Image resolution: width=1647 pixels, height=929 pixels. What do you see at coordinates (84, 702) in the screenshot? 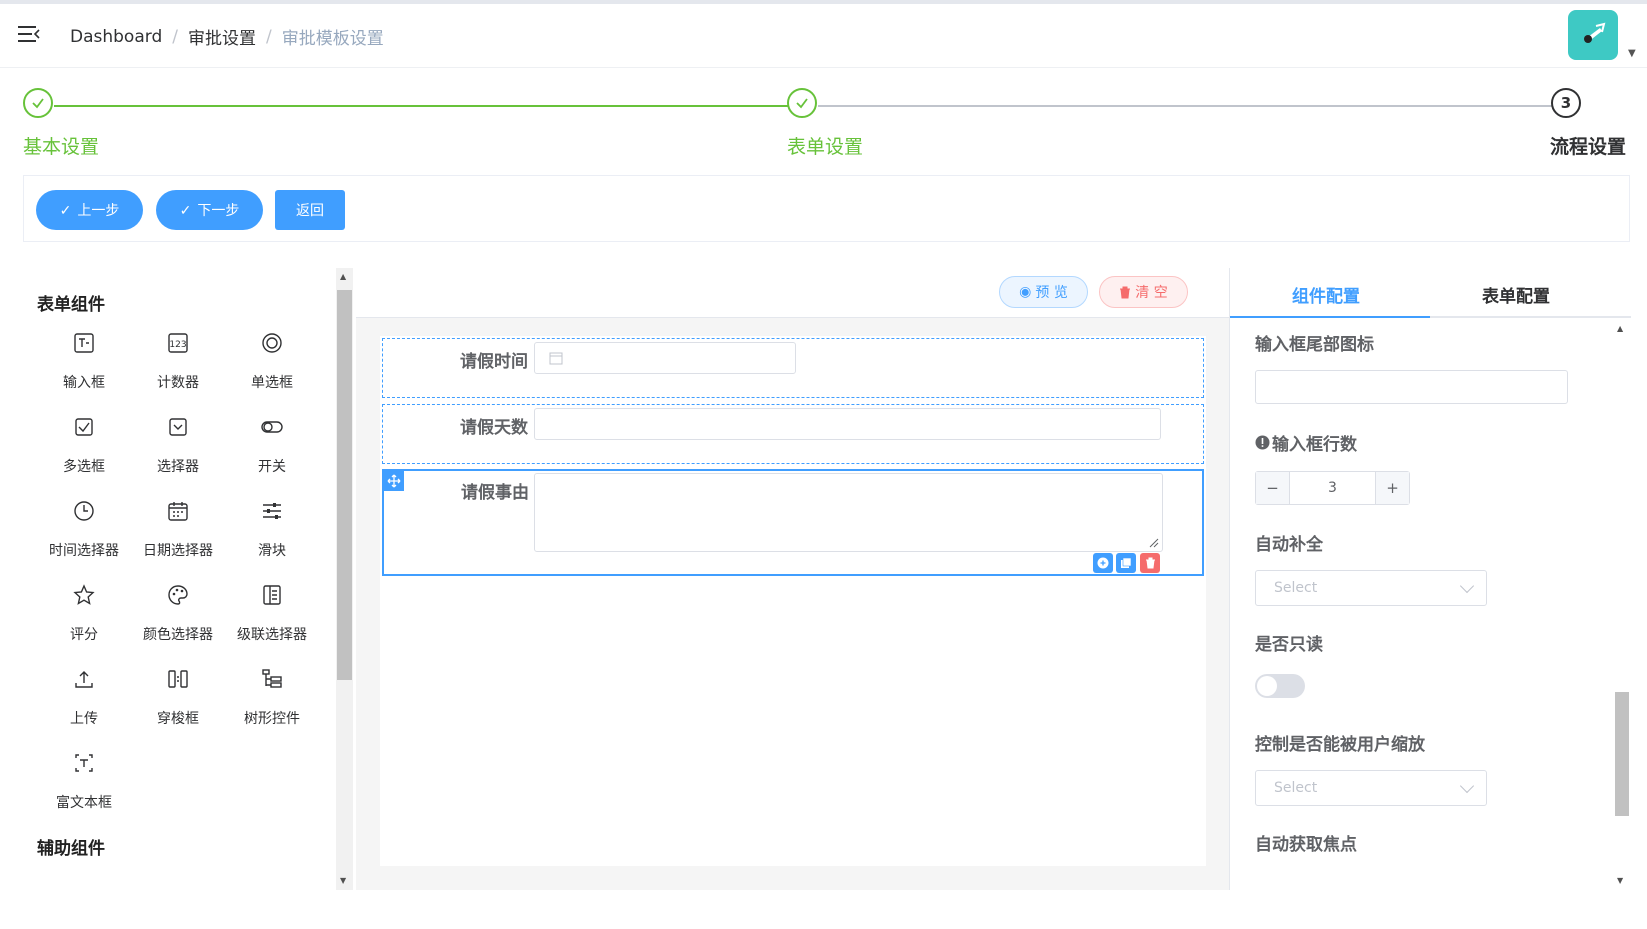
I see `component-upload: 上传` at bounding box center [84, 702].